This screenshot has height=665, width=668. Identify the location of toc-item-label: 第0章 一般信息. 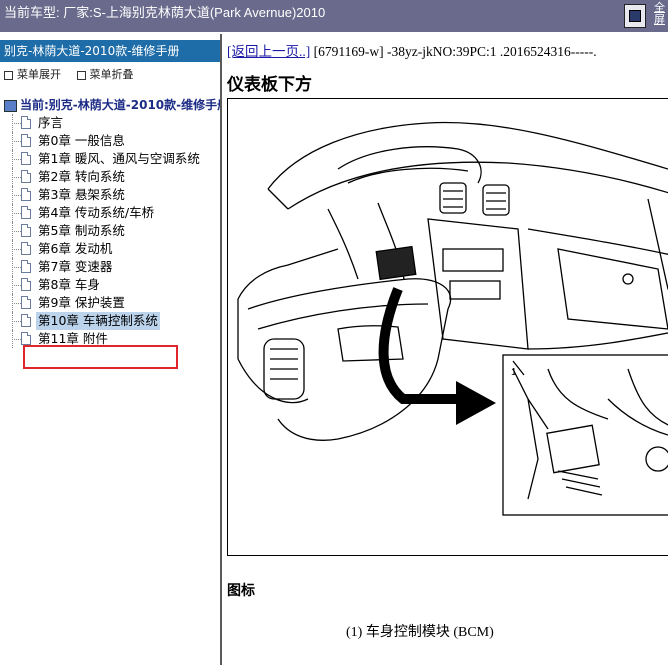
(81, 140).